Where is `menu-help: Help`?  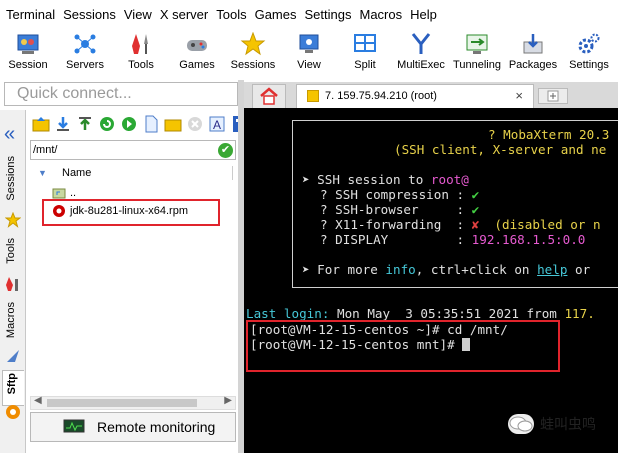 menu-help: Help is located at coordinates (425, 15).